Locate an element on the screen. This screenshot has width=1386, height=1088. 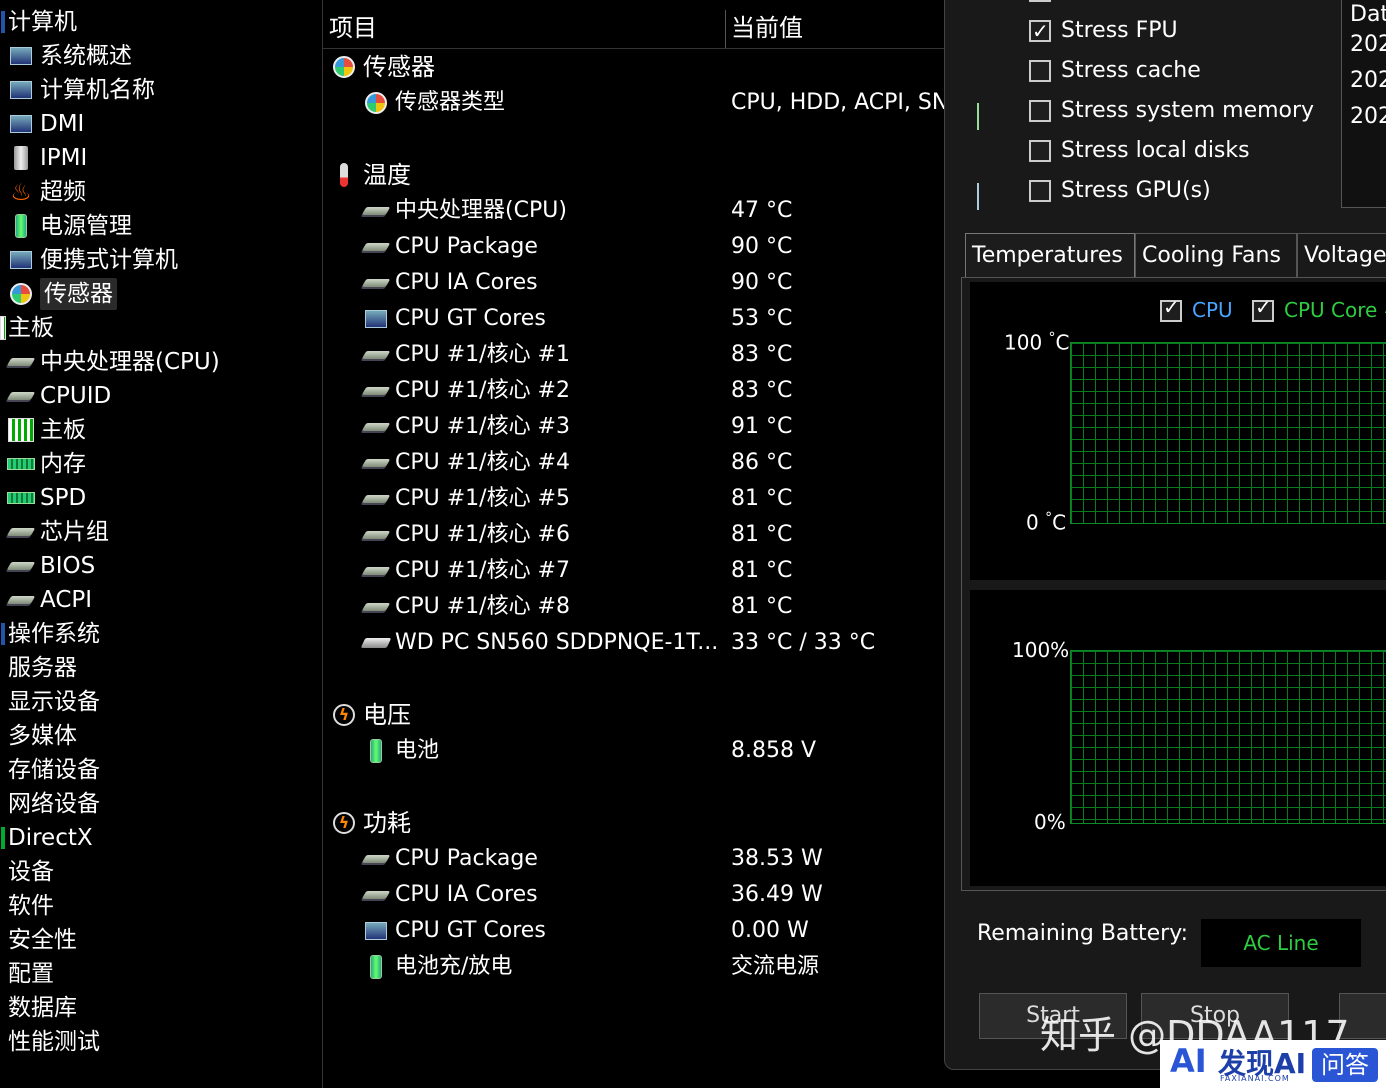
tree-item: 软件 is located at coordinates (27, 906).